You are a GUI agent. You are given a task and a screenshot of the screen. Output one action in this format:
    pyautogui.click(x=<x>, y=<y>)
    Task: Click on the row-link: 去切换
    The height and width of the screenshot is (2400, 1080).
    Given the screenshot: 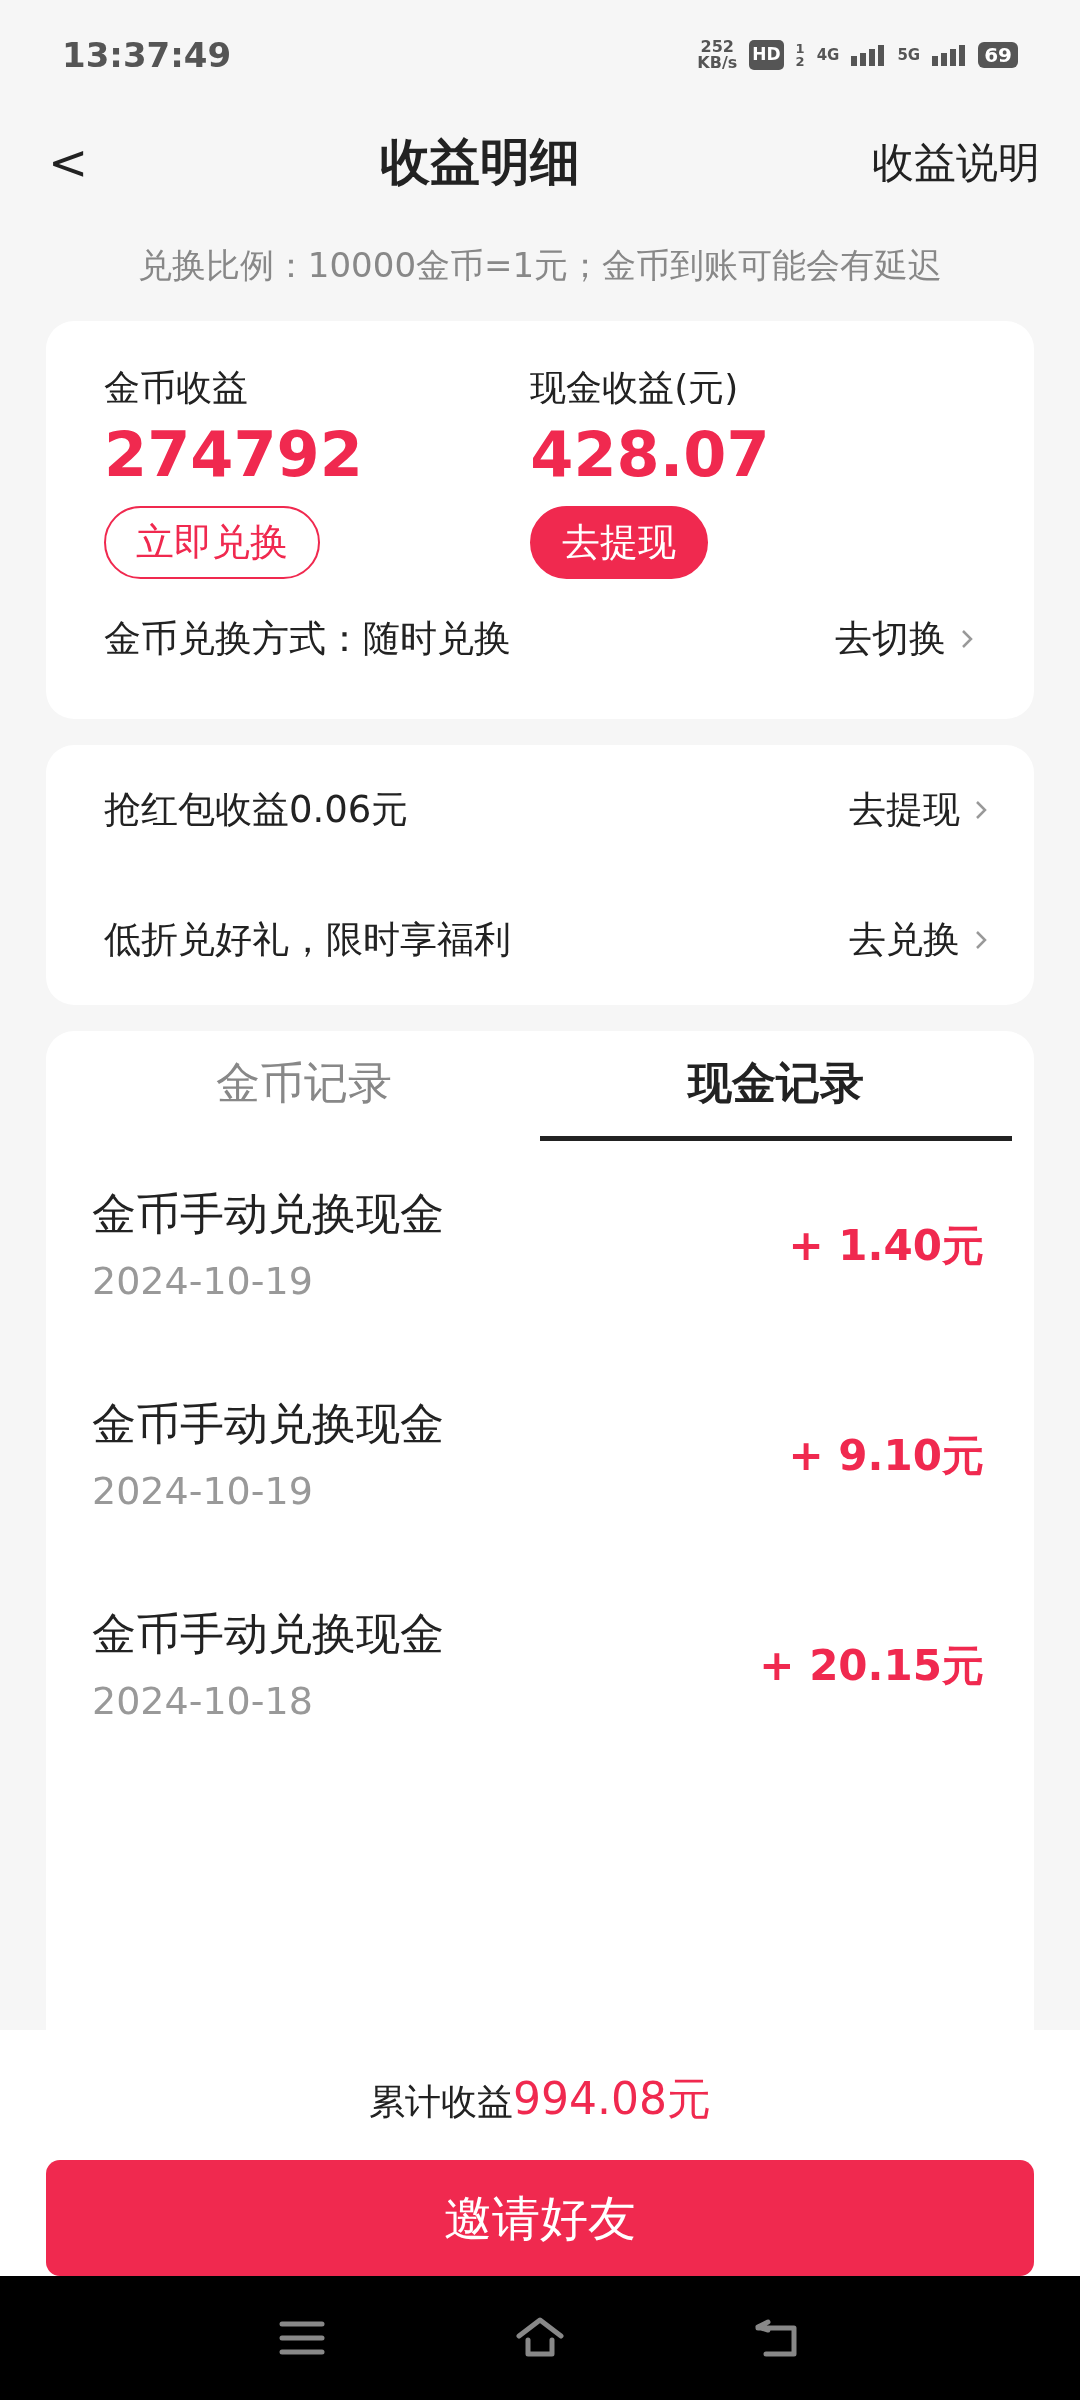 What is the action you would take?
    pyautogui.click(x=904, y=638)
    